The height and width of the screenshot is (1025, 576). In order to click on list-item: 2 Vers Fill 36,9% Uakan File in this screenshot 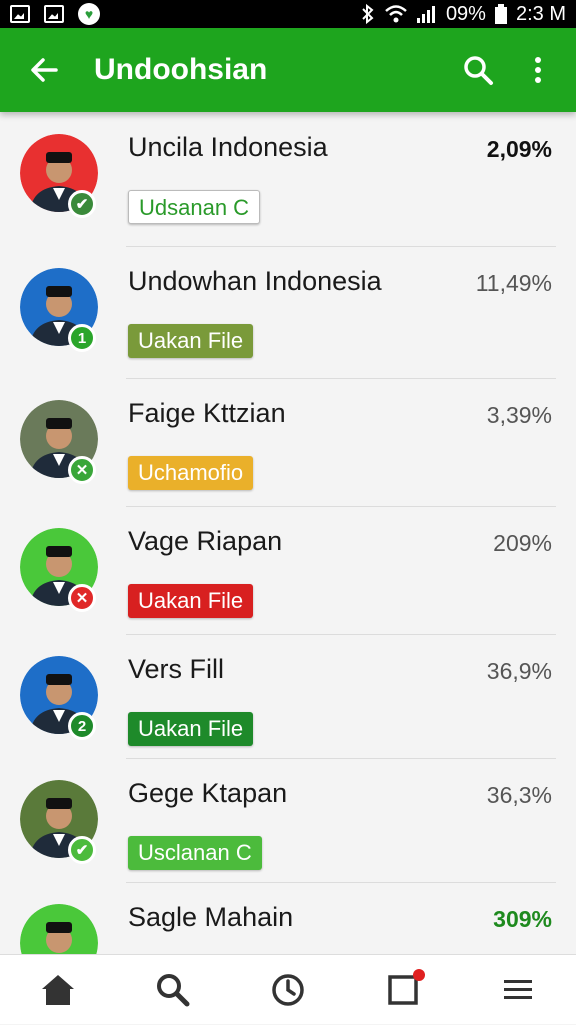, I will do `click(288, 696)`.